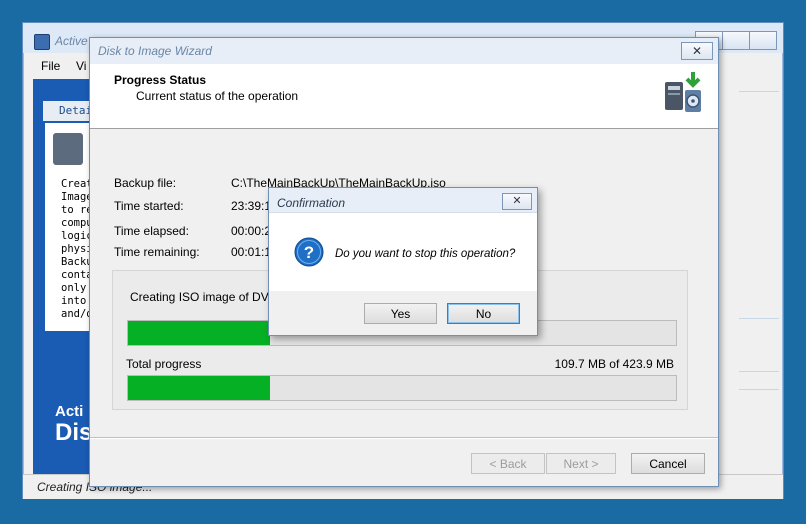  What do you see at coordinates (74, 432) in the screenshot?
I see `brand-text-line2: Dis` at bounding box center [74, 432].